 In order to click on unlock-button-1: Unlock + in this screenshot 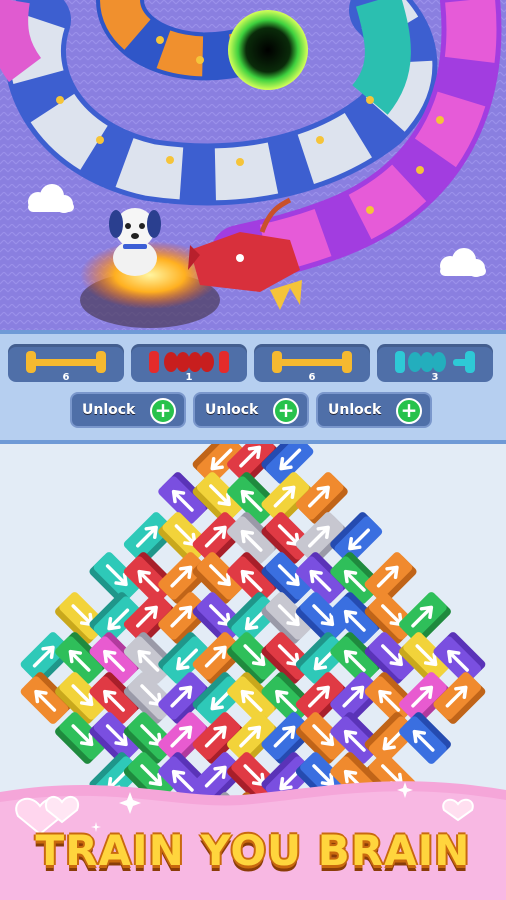, I will do `click(128, 410)`.